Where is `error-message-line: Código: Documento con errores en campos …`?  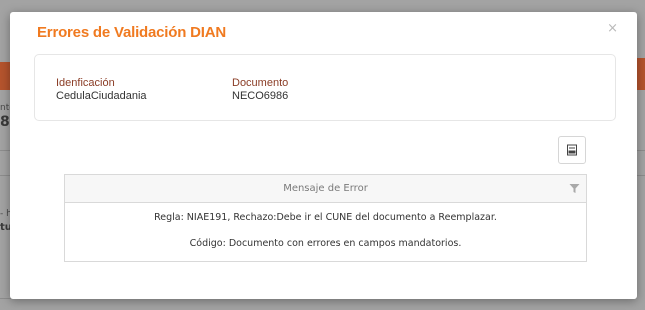
error-message-line: Código: Documento con errores en campos … is located at coordinates (325, 243).